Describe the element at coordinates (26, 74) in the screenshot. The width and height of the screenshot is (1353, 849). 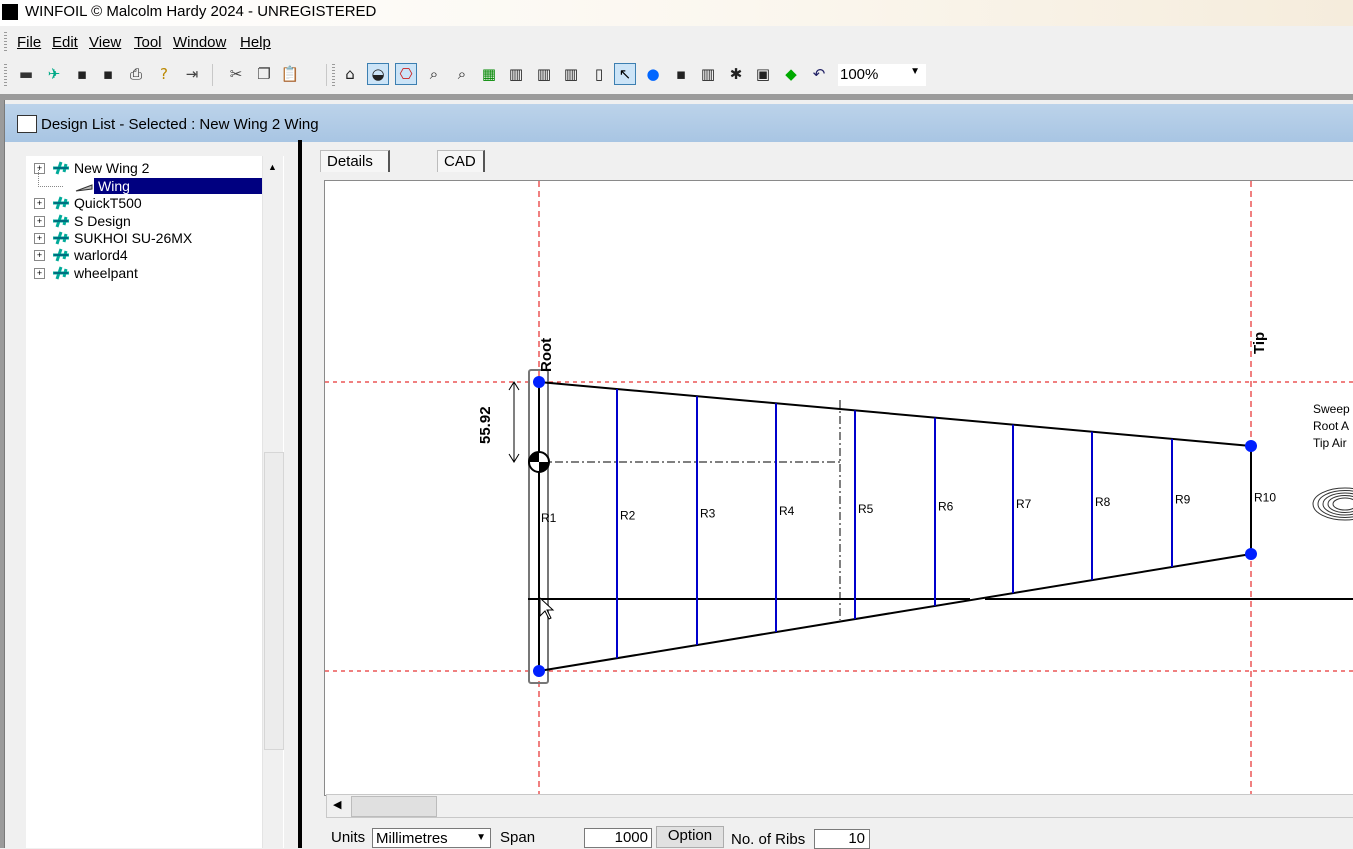
I see `new-wing-icon: ▬` at that location.